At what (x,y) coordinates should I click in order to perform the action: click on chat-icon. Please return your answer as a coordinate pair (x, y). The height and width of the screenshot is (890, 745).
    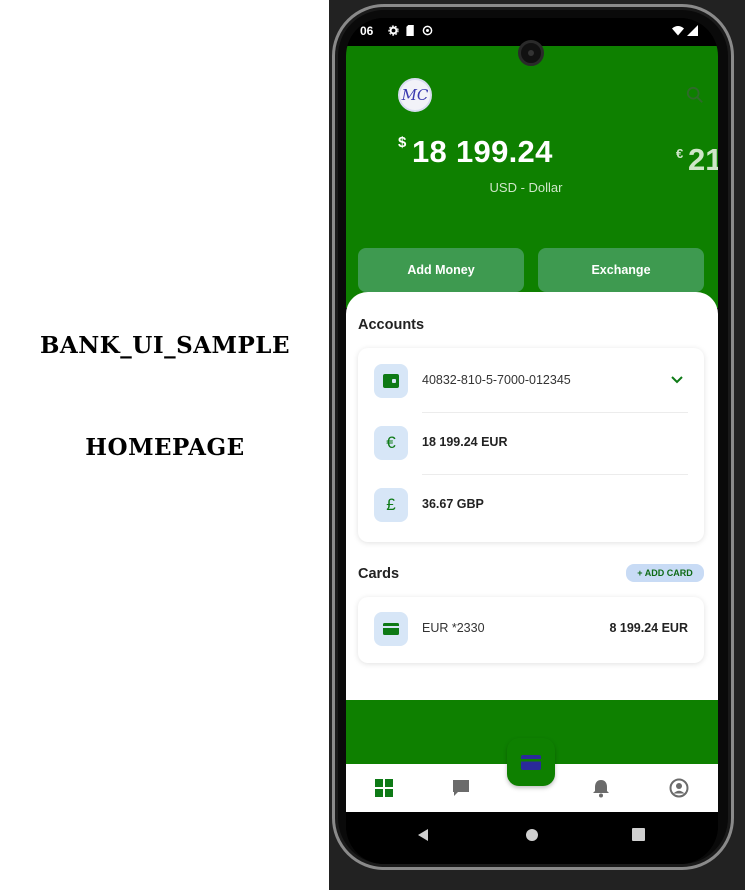
    Looking at the image, I should click on (461, 788).